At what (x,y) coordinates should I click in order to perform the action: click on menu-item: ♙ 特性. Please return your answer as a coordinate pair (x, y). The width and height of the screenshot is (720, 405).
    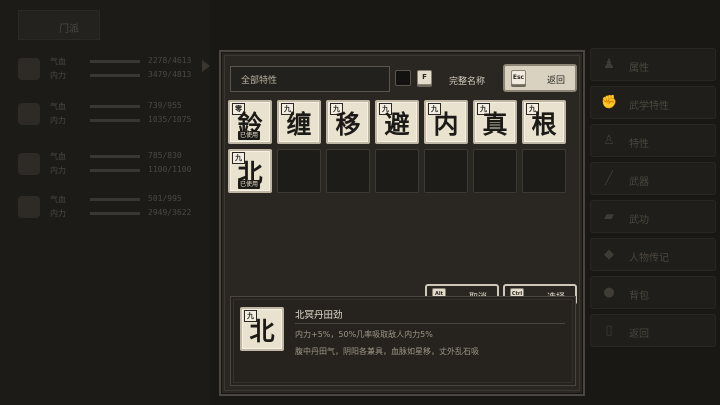
    Looking at the image, I should click on (653, 140).